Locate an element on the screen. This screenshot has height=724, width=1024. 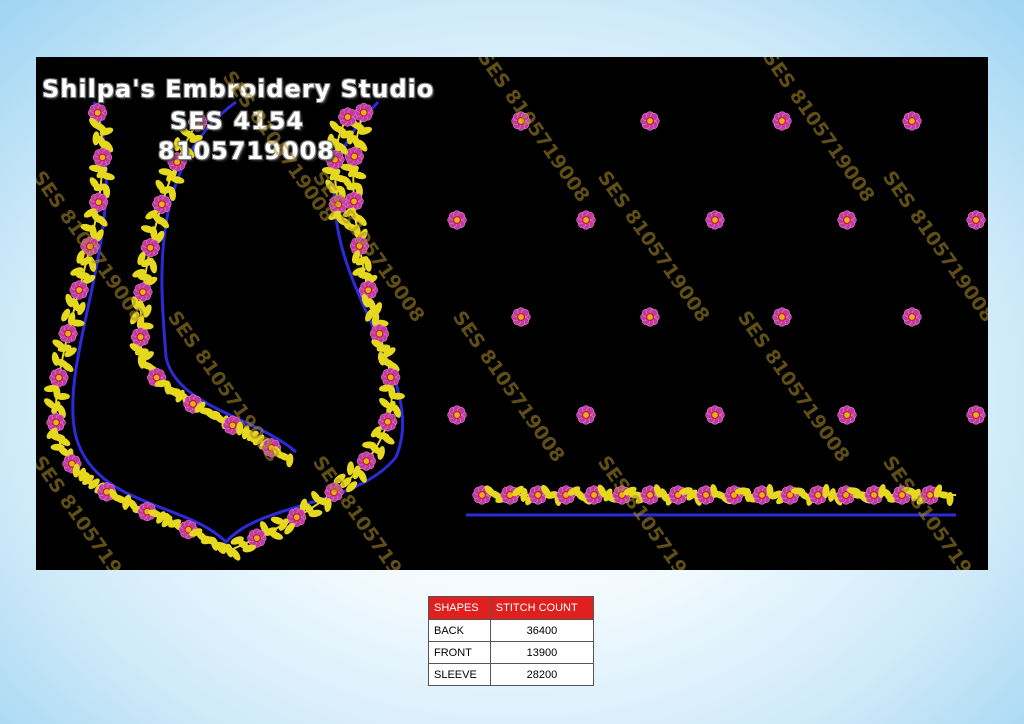
shape-name: FRONT is located at coordinates (459, 652).